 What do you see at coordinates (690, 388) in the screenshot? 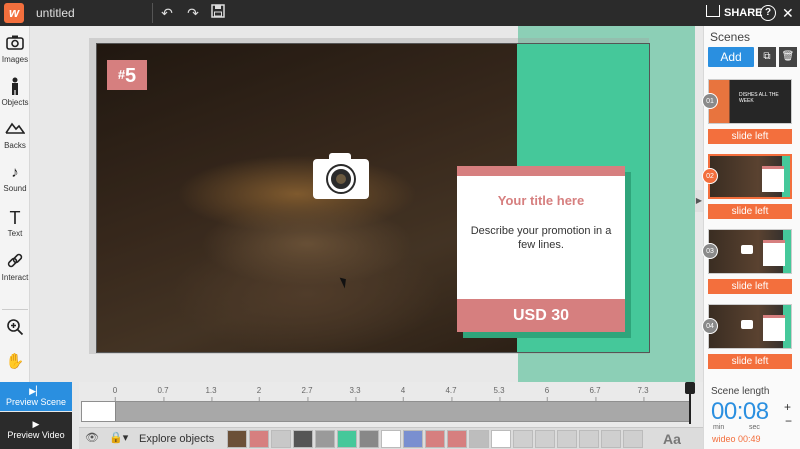
I see `playhead-handle` at bounding box center [690, 388].